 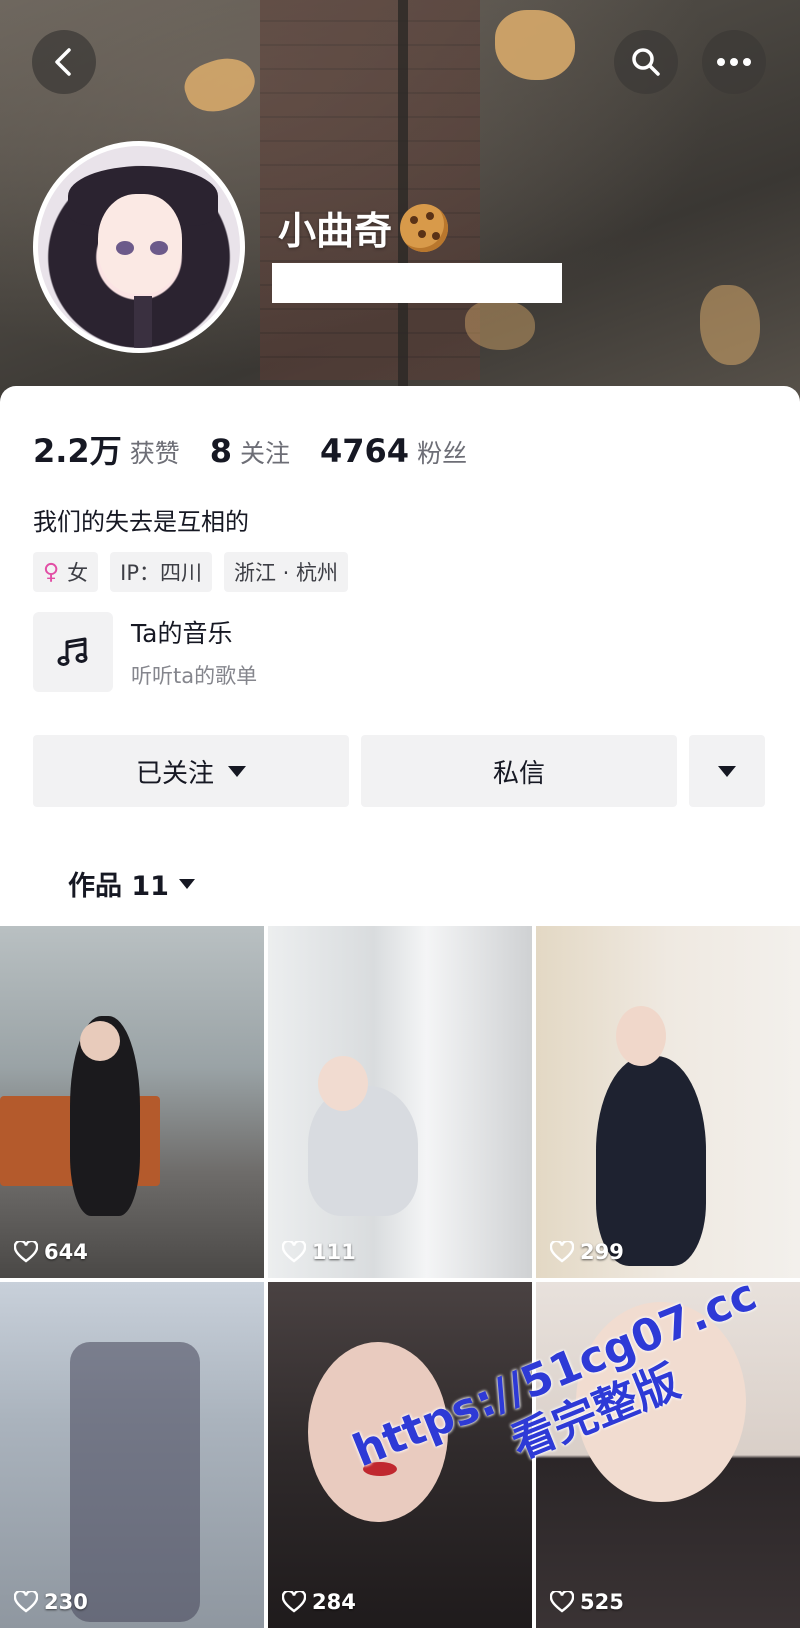 I want to click on profile-stats: 2.2万 获赞 8 关注 4764 粉丝, so click(x=265, y=449).